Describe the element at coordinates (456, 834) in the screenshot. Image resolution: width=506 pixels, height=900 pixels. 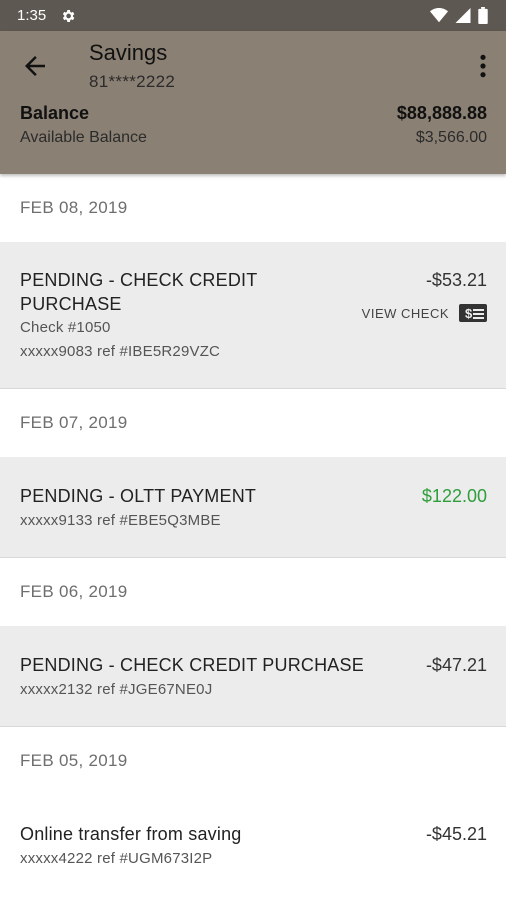
I see `transaction-amount: -$45.21` at that location.